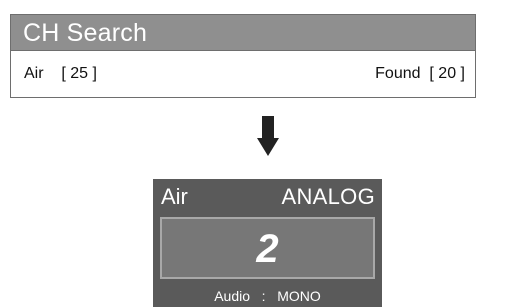  I want to click on audio-mode-label: Audio : MONO, so click(267, 296).